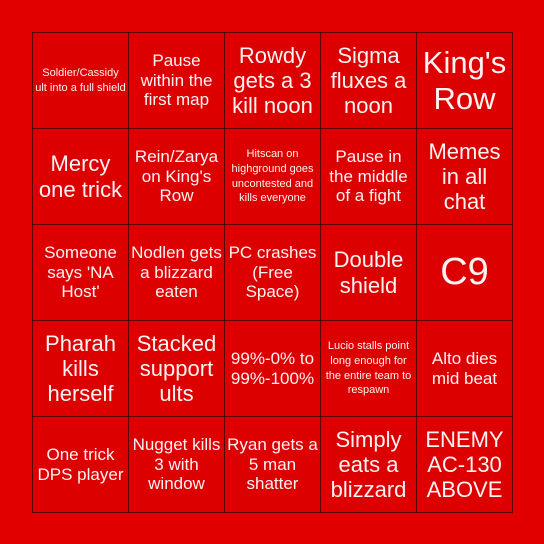  I want to click on bingo-cell-text: Double shield, so click(368, 272).